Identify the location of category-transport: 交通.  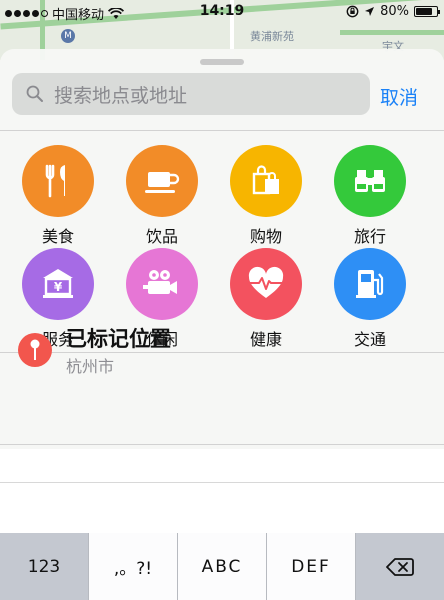
(370, 299).